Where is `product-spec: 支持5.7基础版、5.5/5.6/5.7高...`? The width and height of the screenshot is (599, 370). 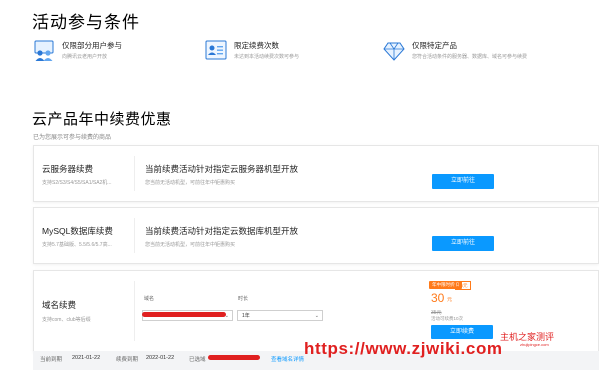
product-spec: 支持5.7基础版、5.5/5.6/5.7高... is located at coordinates (77, 245).